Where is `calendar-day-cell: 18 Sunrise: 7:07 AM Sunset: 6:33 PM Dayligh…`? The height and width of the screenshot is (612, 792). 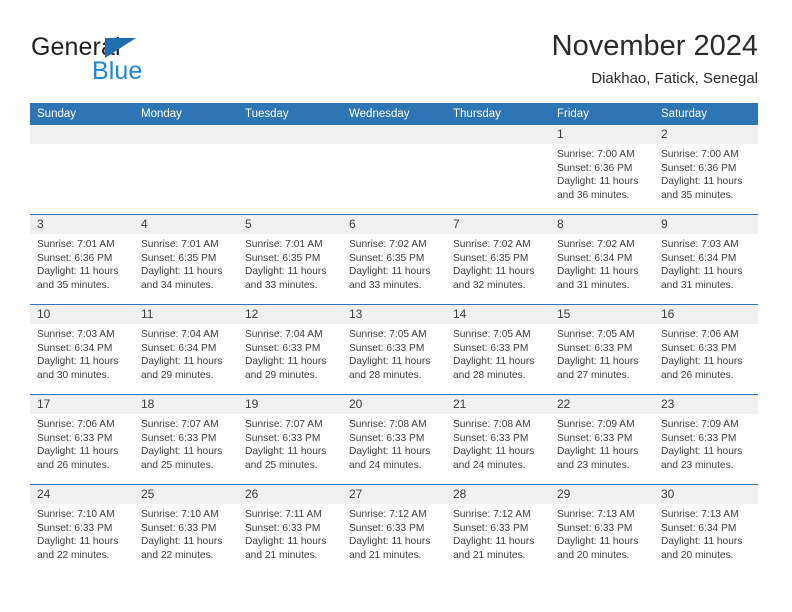
calendar-day-cell: 18 Sunrise: 7:07 AM Sunset: 6:33 PM Dayligh… is located at coordinates (186, 439).